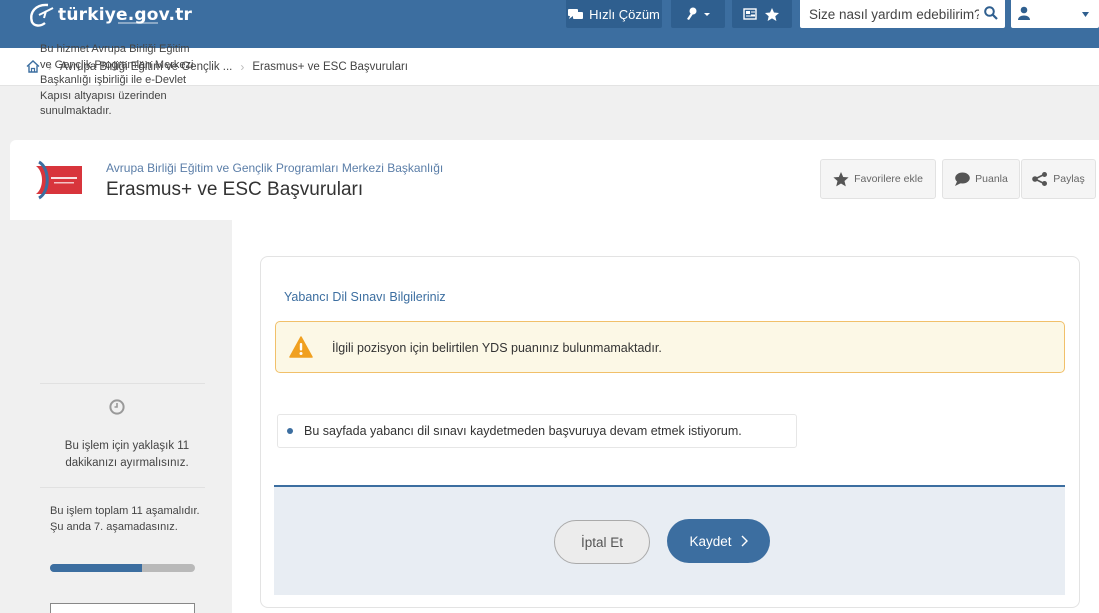 The width and height of the screenshot is (1099, 613). Describe the element at coordinates (888, 179) in the screenshot. I see `add-favorite-label: Favorilere ekle` at that location.